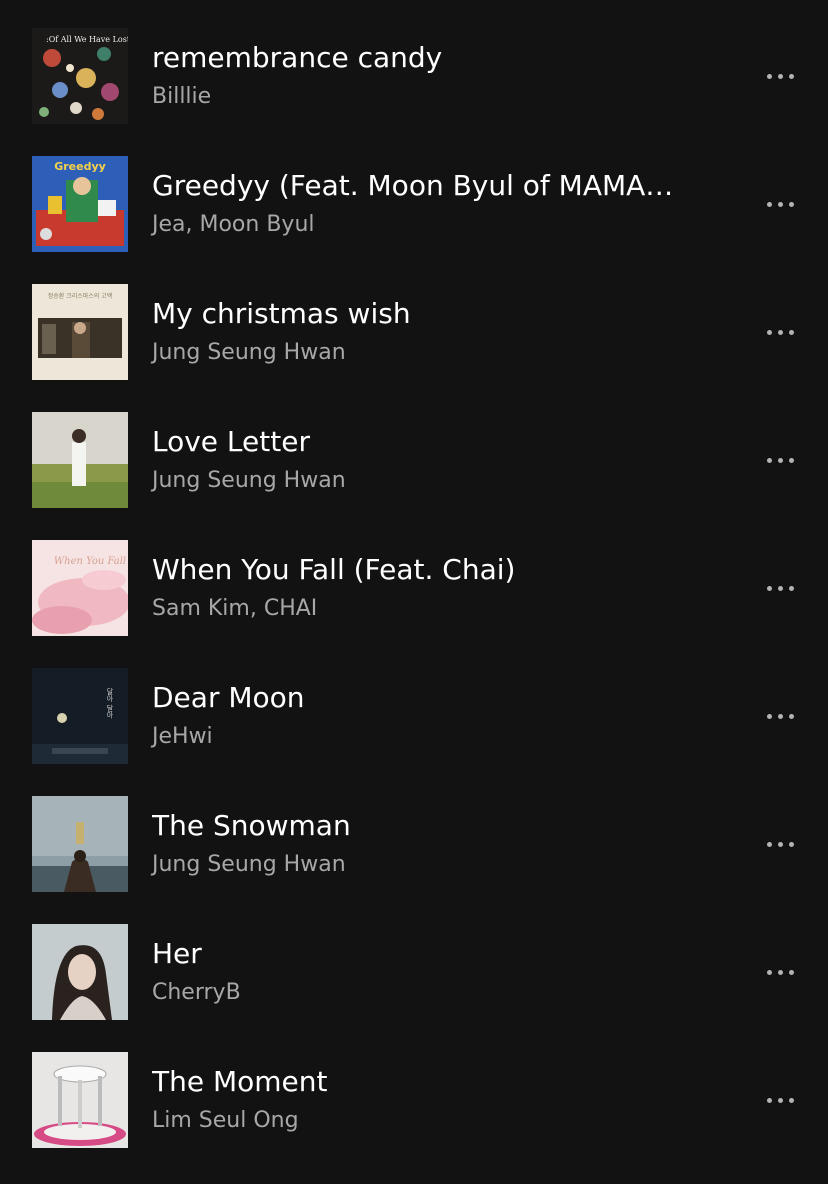 The width and height of the screenshot is (828, 1184). I want to click on cover-text: When You Fall, so click(90, 561).